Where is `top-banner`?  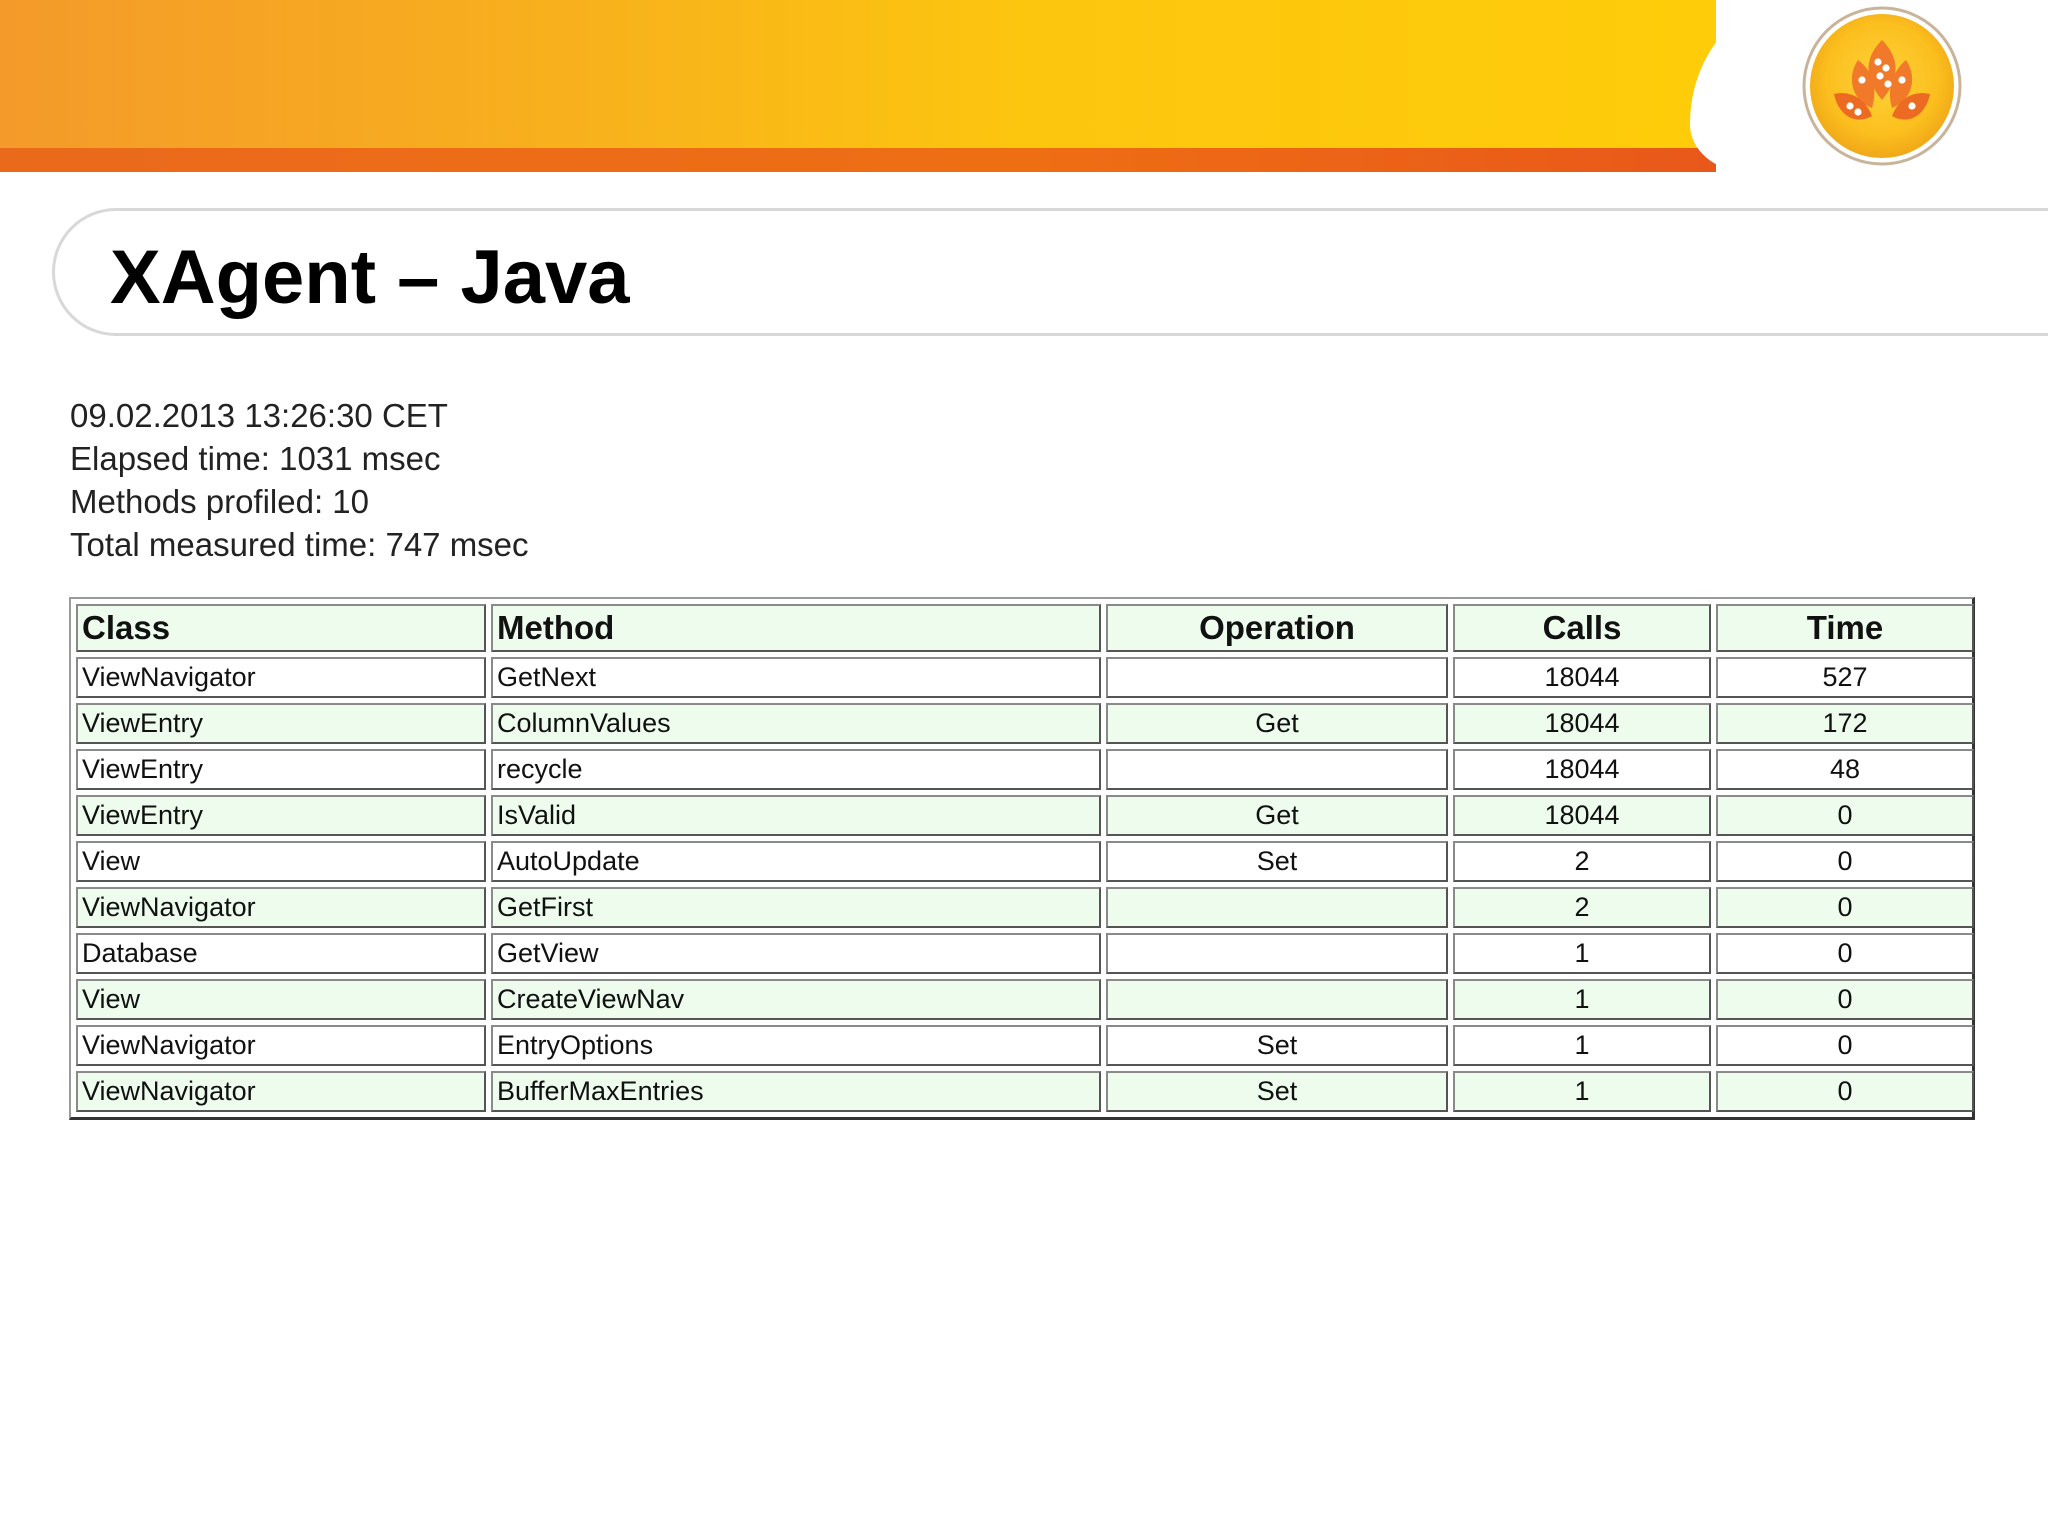 top-banner is located at coordinates (858, 74).